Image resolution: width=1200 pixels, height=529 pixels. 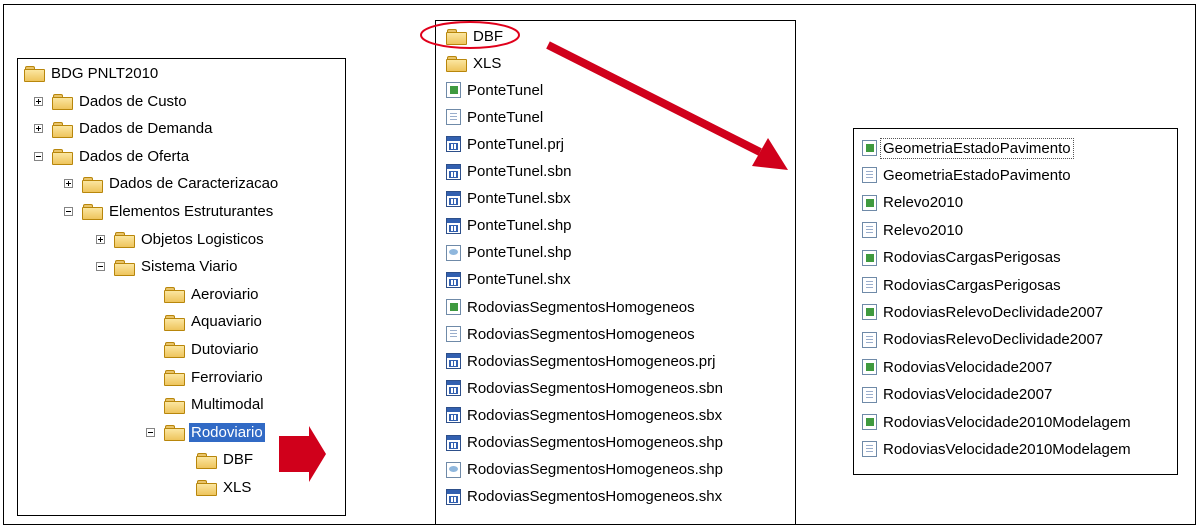 I want to click on file-item: PonteTunel.sbx, so click(x=509, y=199).